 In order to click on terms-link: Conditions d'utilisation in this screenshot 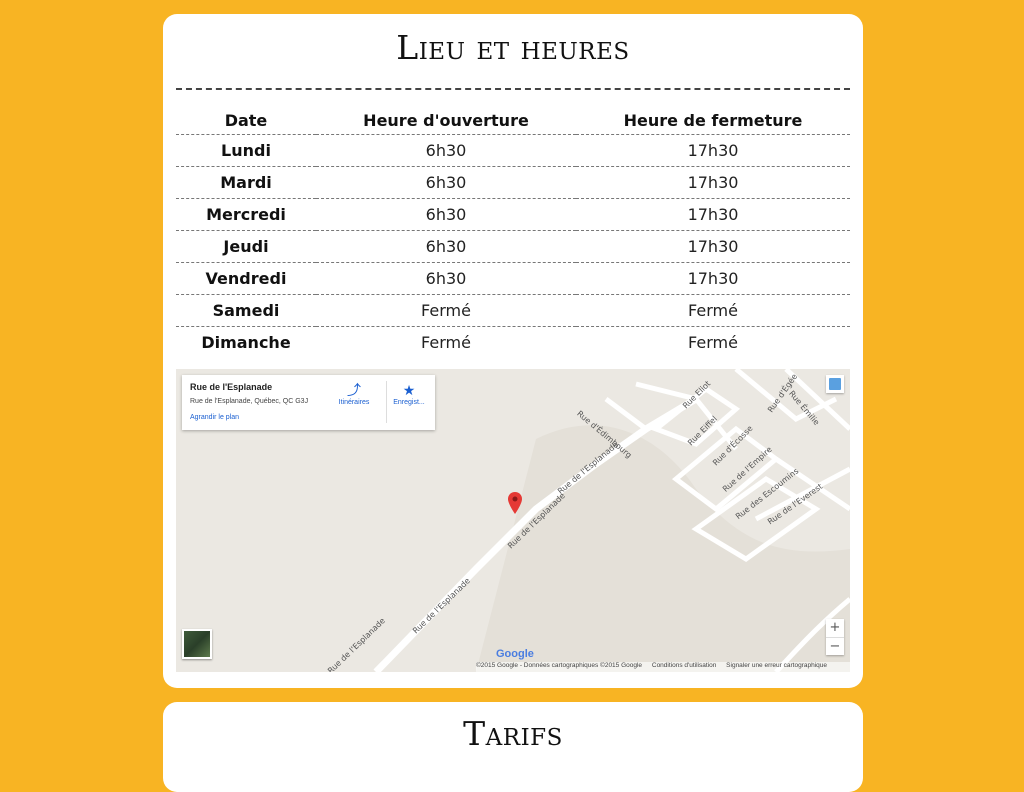, I will do `click(684, 665)`.